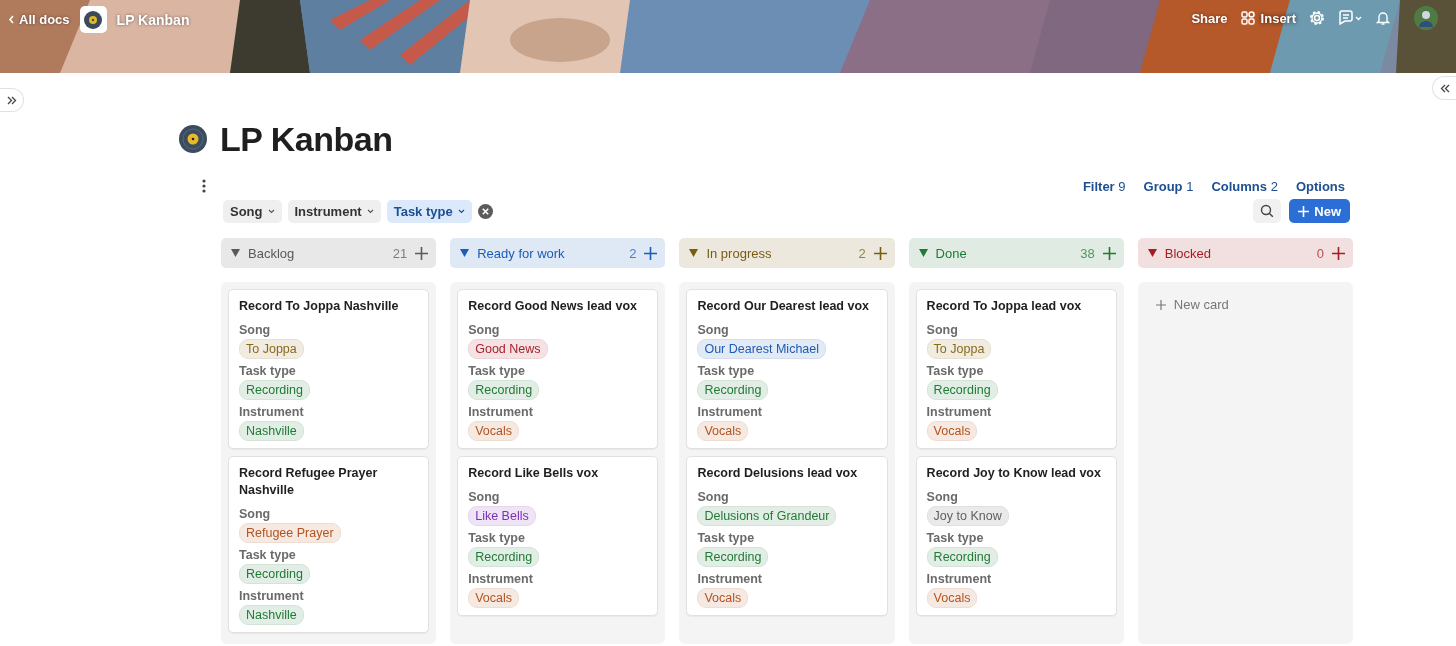 The width and height of the screenshot is (1456, 646). I want to click on card-count: 0, so click(1320, 253).